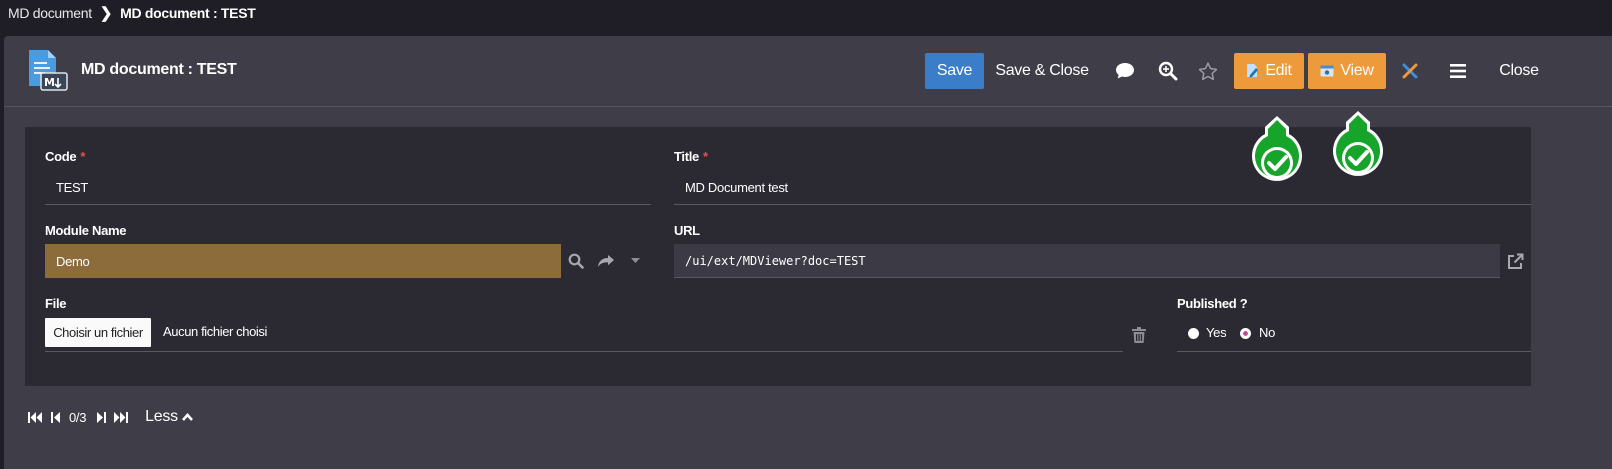  I want to click on chevron-right-icon: ❯, so click(106, 13).